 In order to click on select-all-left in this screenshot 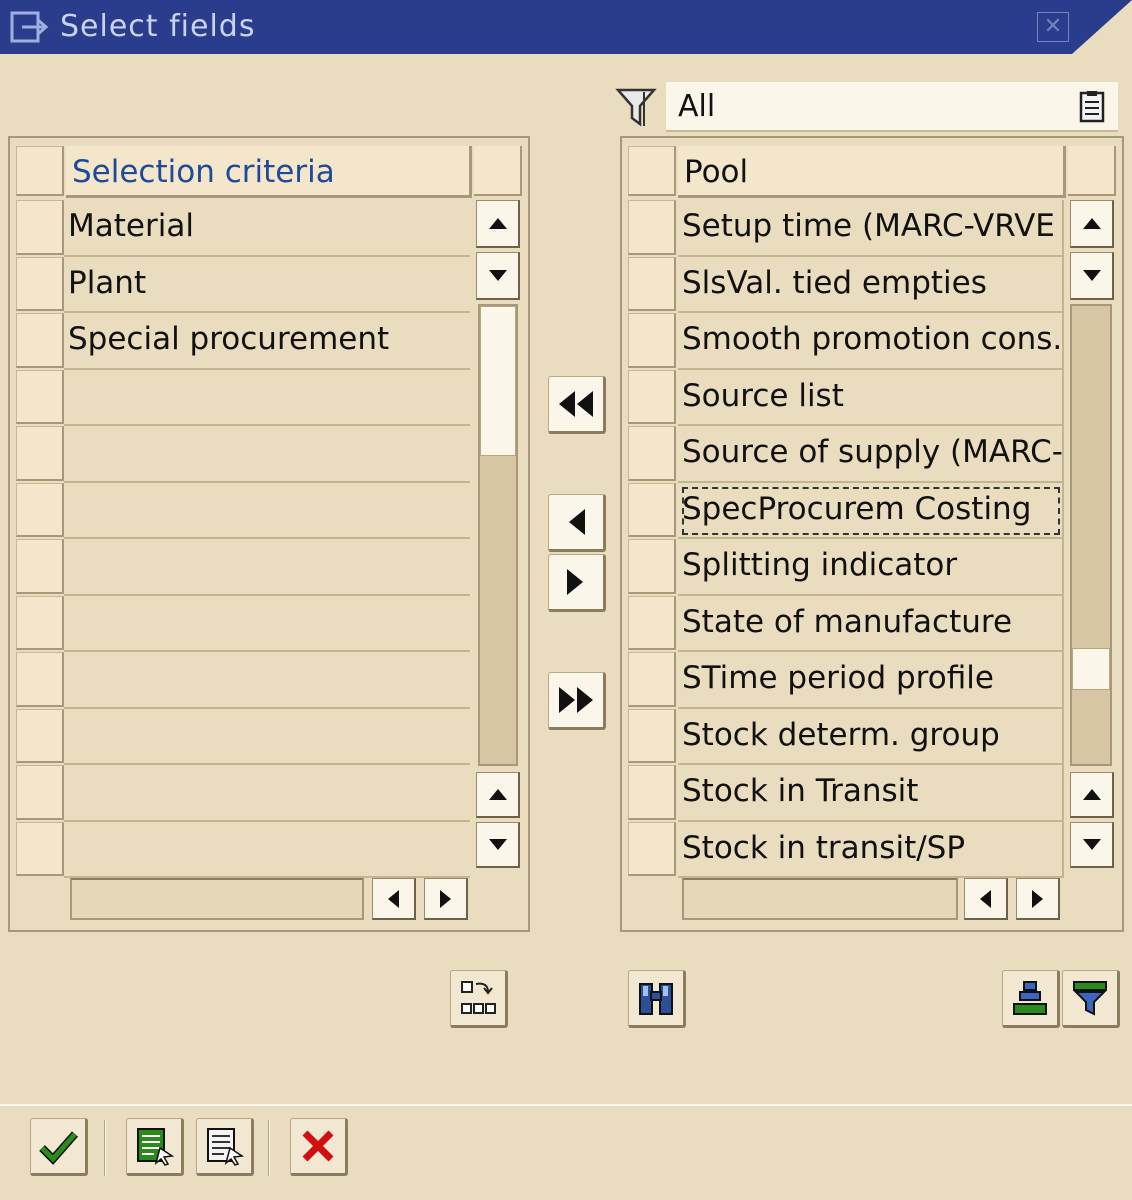, I will do `click(40, 171)`.